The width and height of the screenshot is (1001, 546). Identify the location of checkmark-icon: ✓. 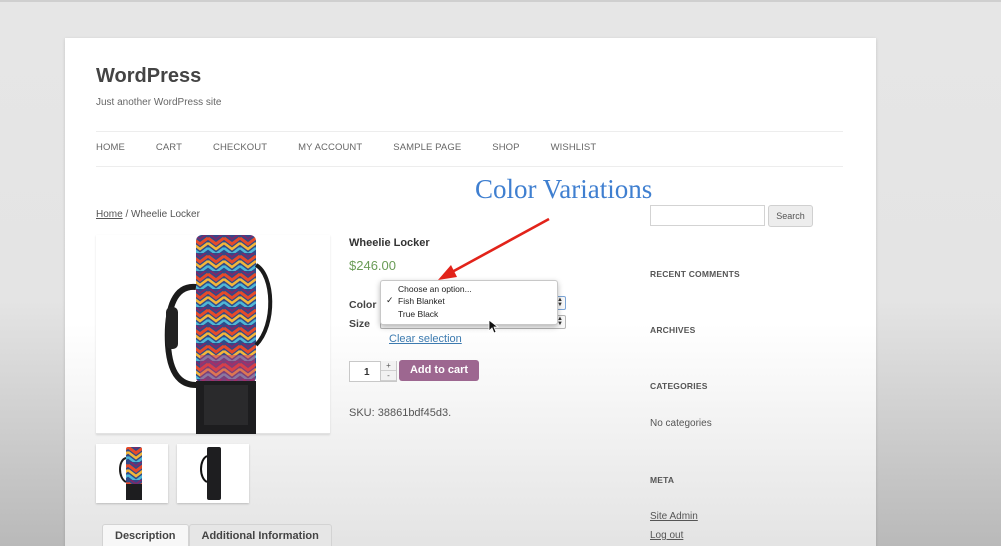
(390, 300).